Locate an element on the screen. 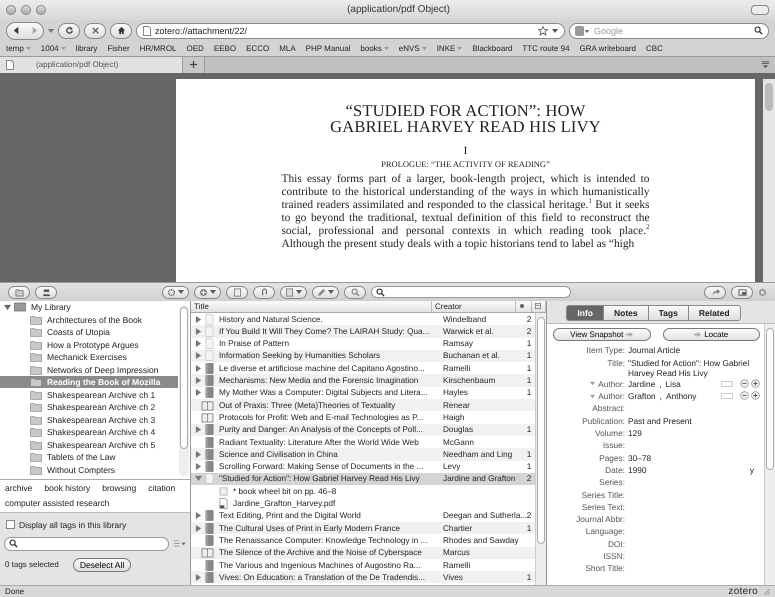 This screenshot has width=775, height=597. item-row: "Studied for Action": How Gabriel Harvey Read His Livy Jardine and Grafton 2 is located at coordinates (363, 479).